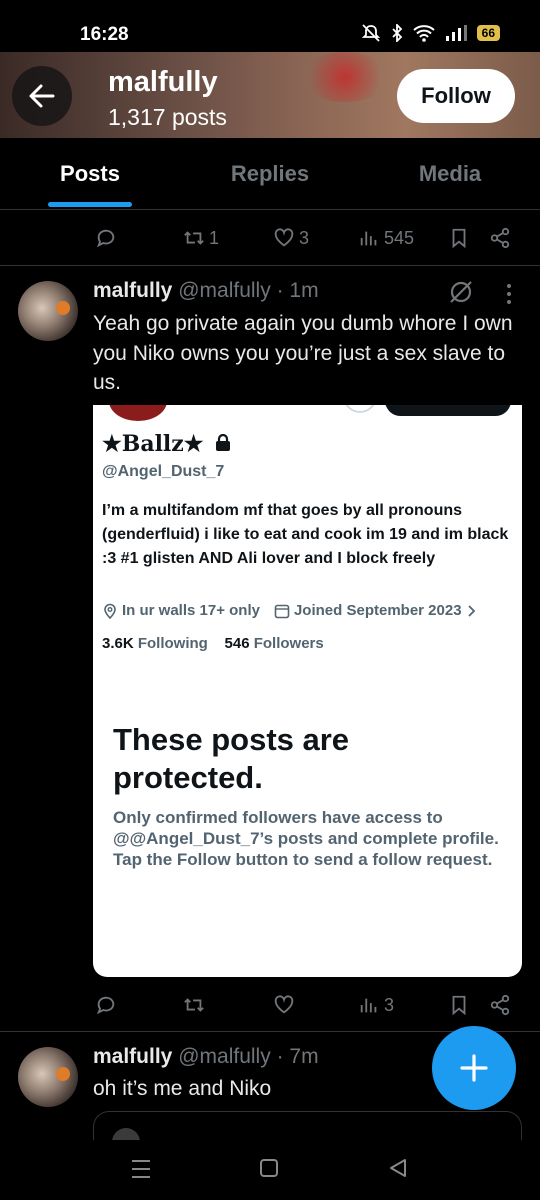 The image size is (540, 1200). What do you see at coordinates (104, 34) in the screenshot?
I see `status-time: 16:28` at bounding box center [104, 34].